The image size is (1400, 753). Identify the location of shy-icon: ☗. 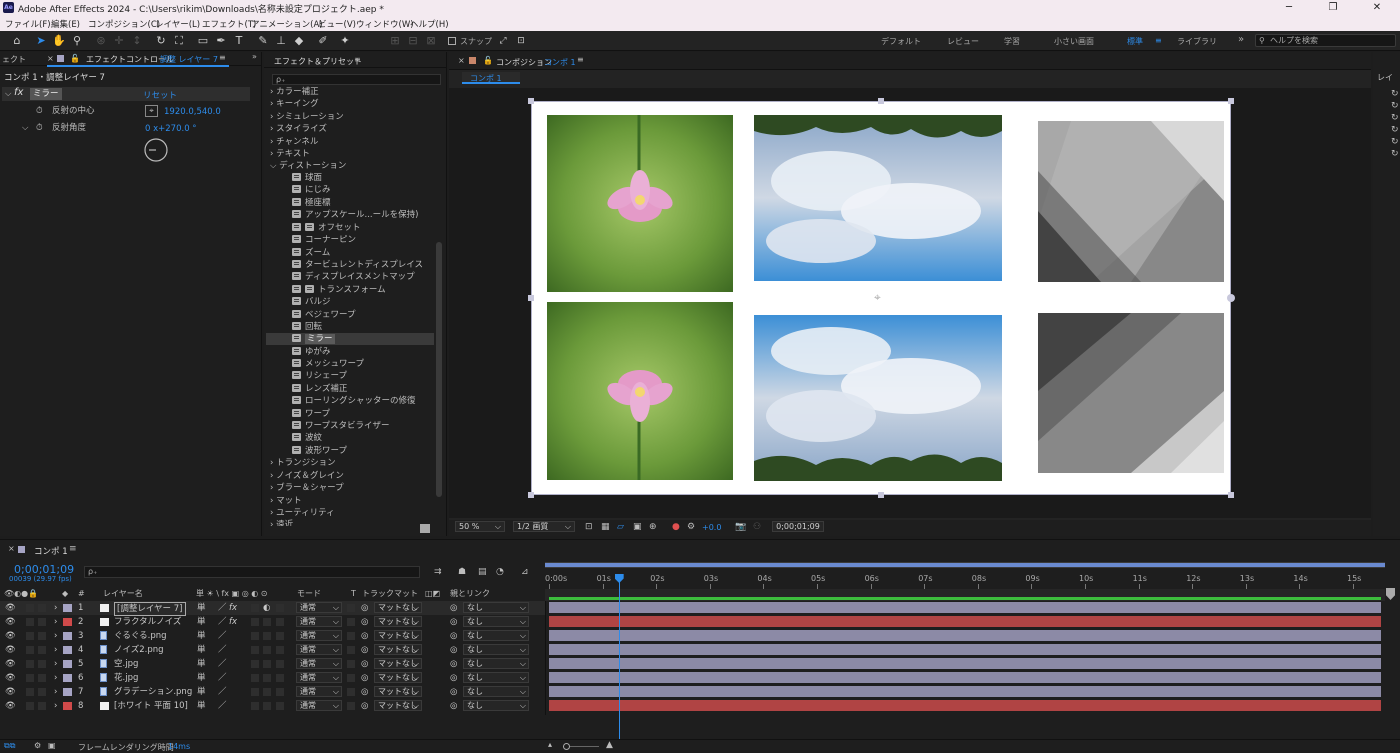
(462, 572).